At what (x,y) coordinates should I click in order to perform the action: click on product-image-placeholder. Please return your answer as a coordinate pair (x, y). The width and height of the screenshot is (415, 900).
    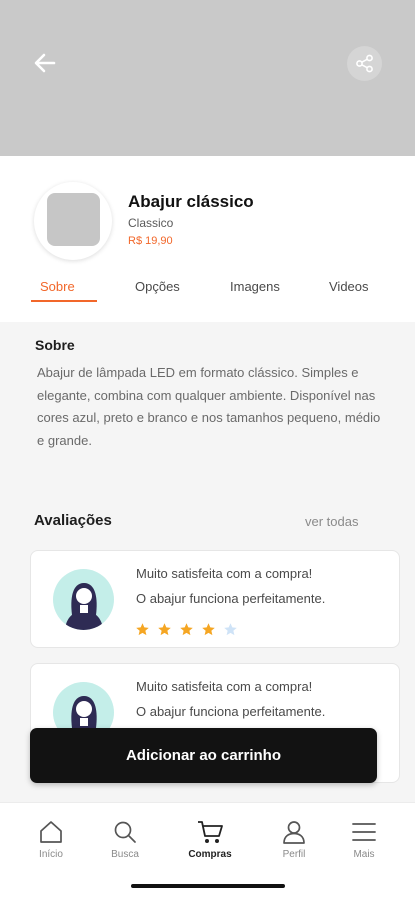
    Looking at the image, I should click on (73, 219).